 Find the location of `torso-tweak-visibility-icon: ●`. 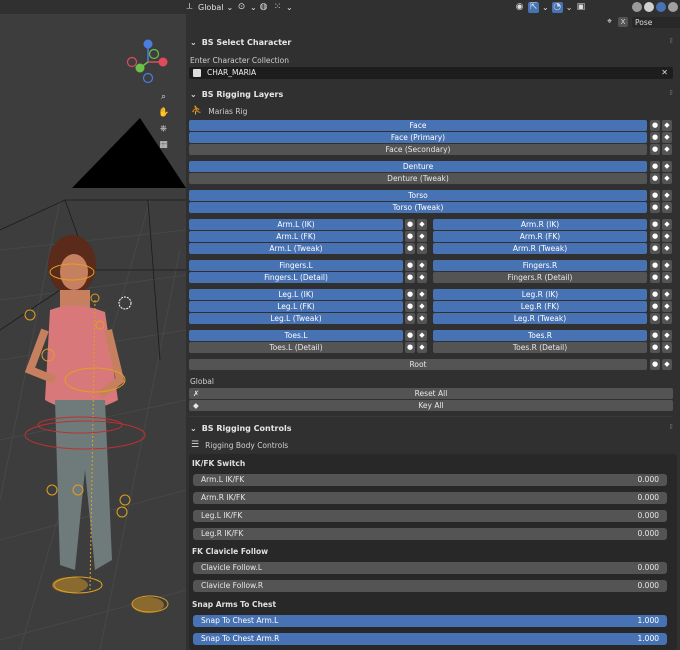

torso-tweak-visibility-icon: ● is located at coordinates (655, 207).